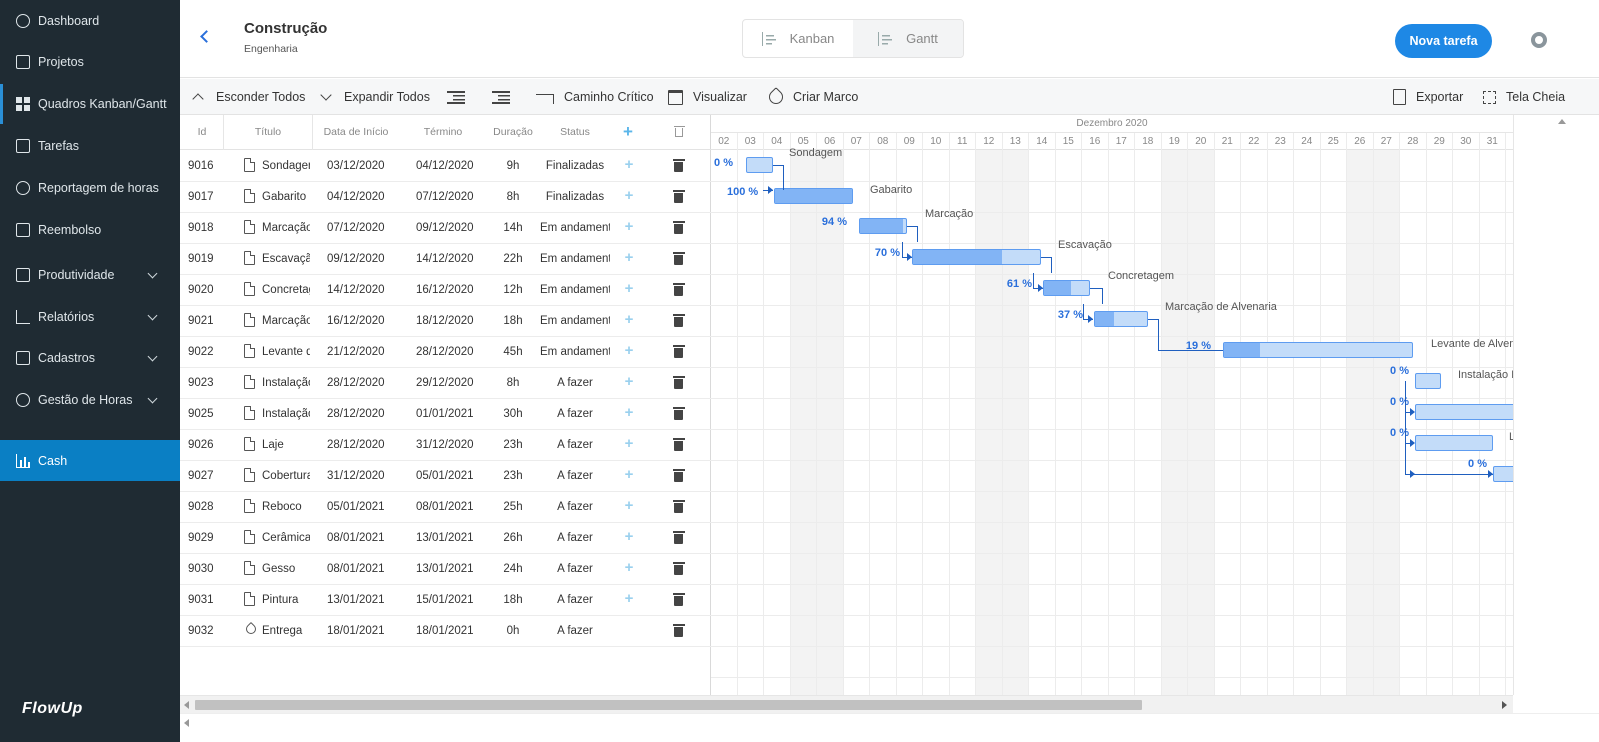  What do you see at coordinates (575, 132) in the screenshot?
I see `col-status: Status` at bounding box center [575, 132].